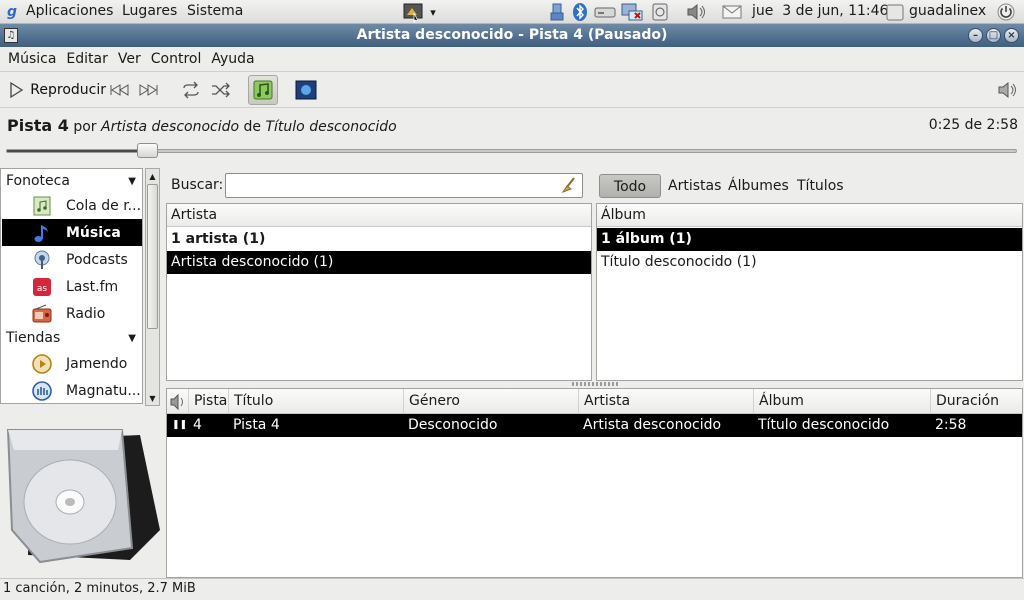 This screenshot has width=1024, height=600. Describe the element at coordinates (256, 425) in the screenshot. I see `cell-title: Pista 4` at that location.